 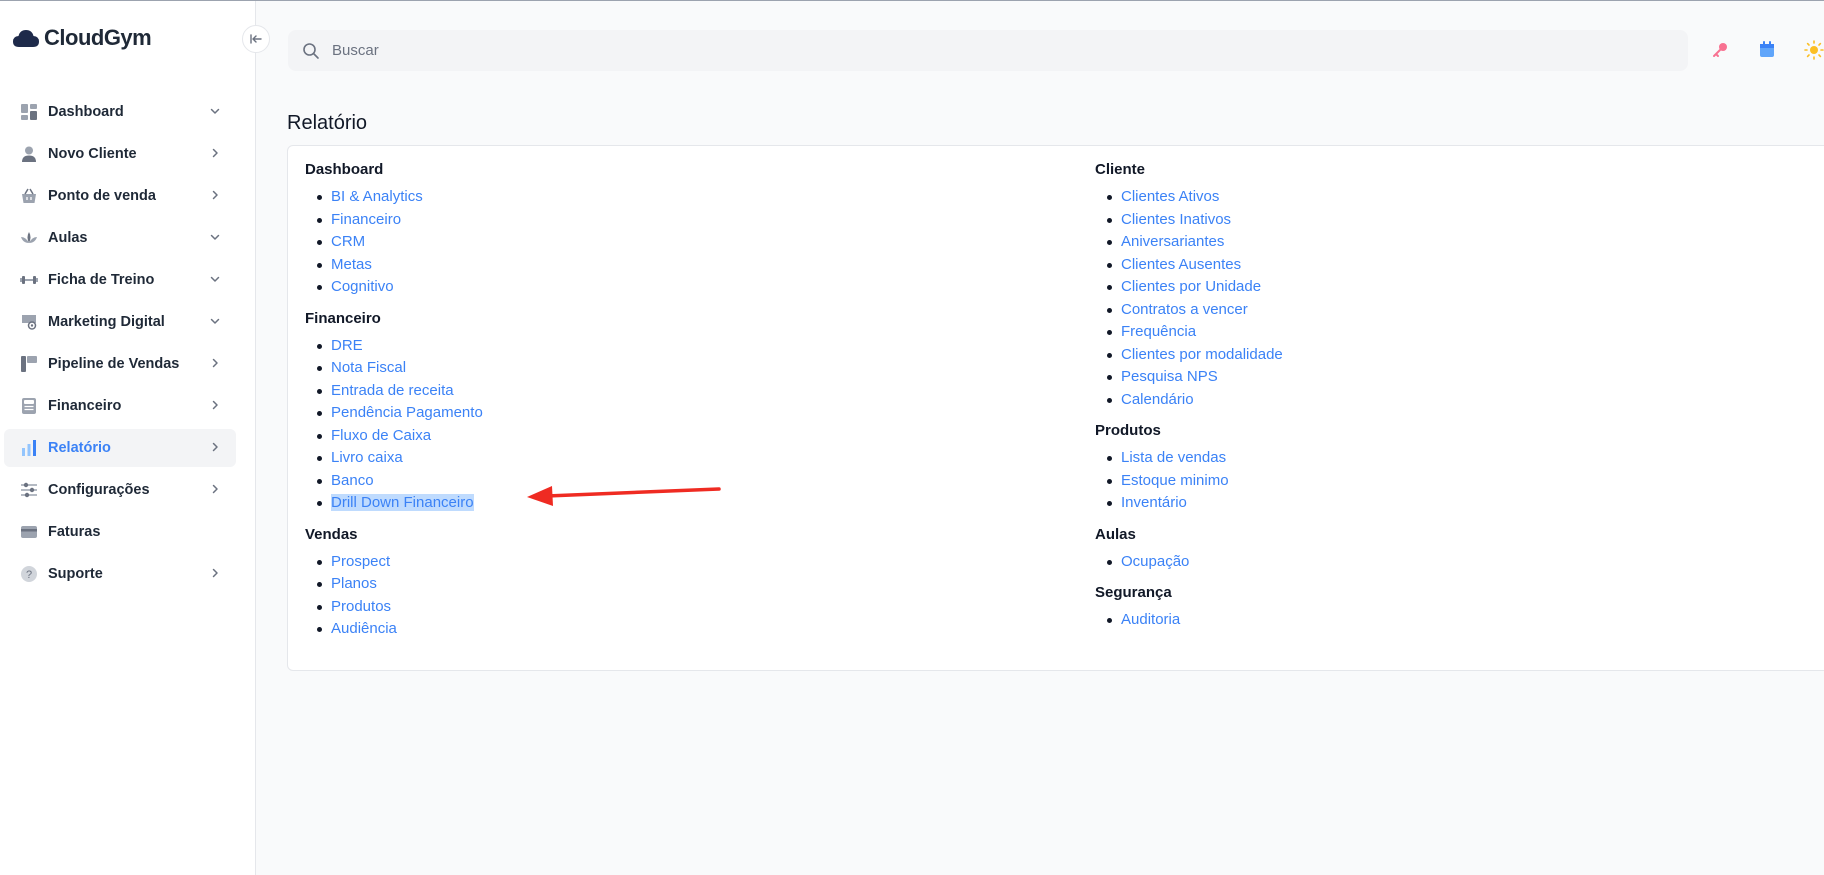 I want to click on list-item: Banco, so click(x=394, y=481).